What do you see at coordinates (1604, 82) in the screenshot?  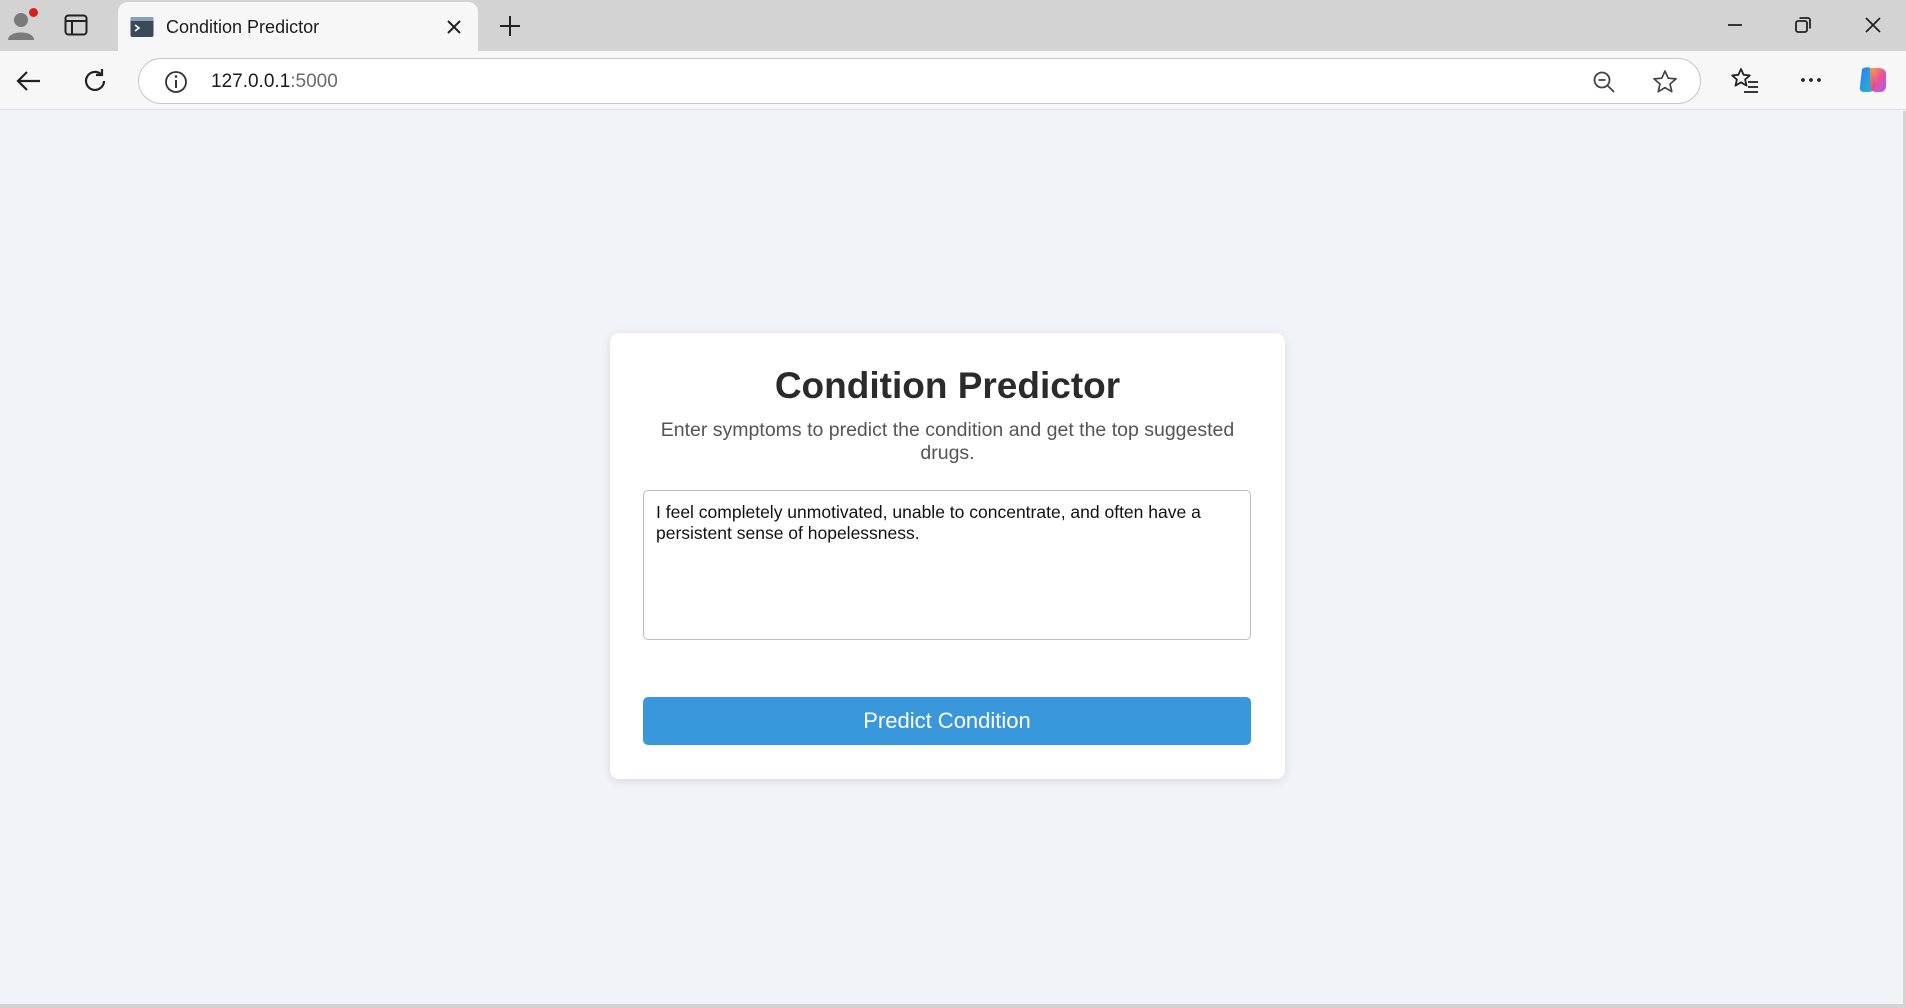 I see `zoom-out-icon` at bounding box center [1604, 82].